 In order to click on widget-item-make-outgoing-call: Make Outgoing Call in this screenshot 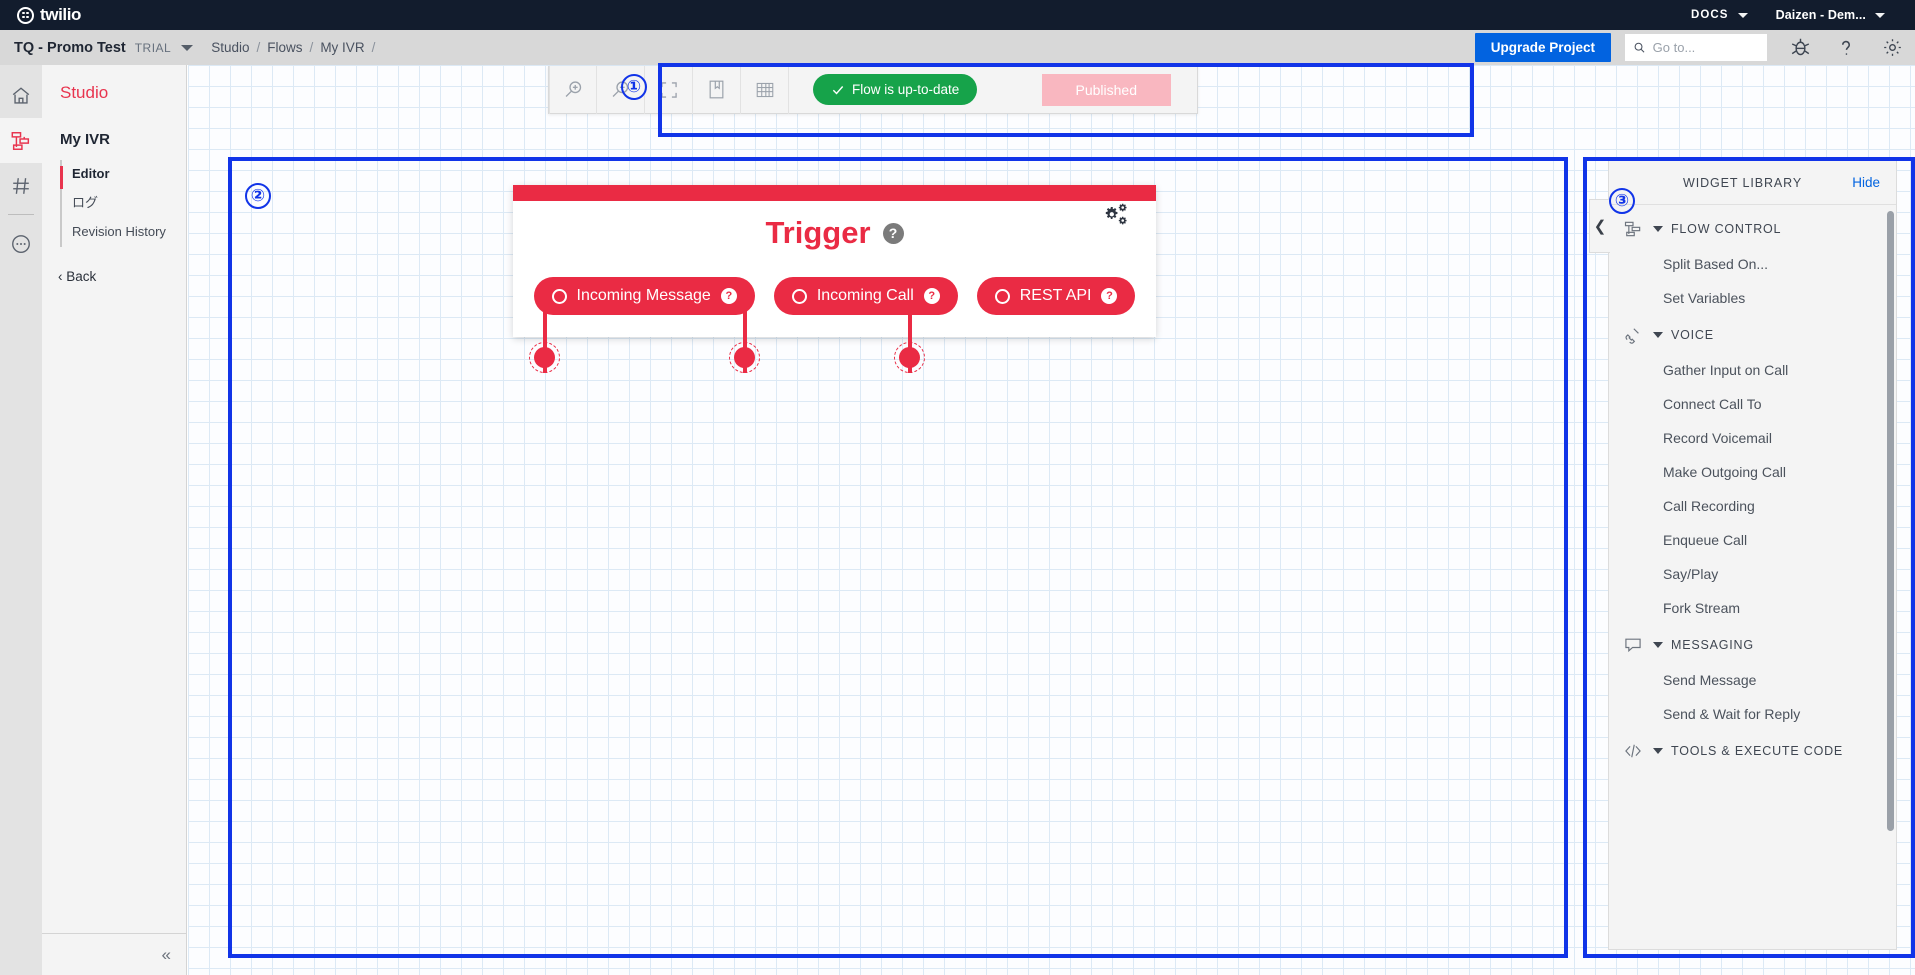, I will do `click(1752, 472)`.